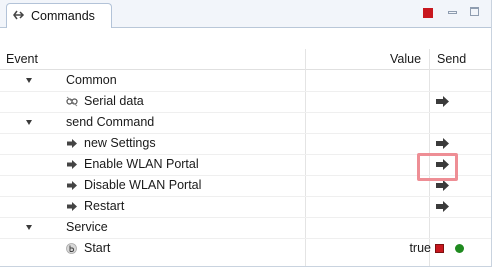  I want to click on view-tab-bar: Commands, so click(245, 14).